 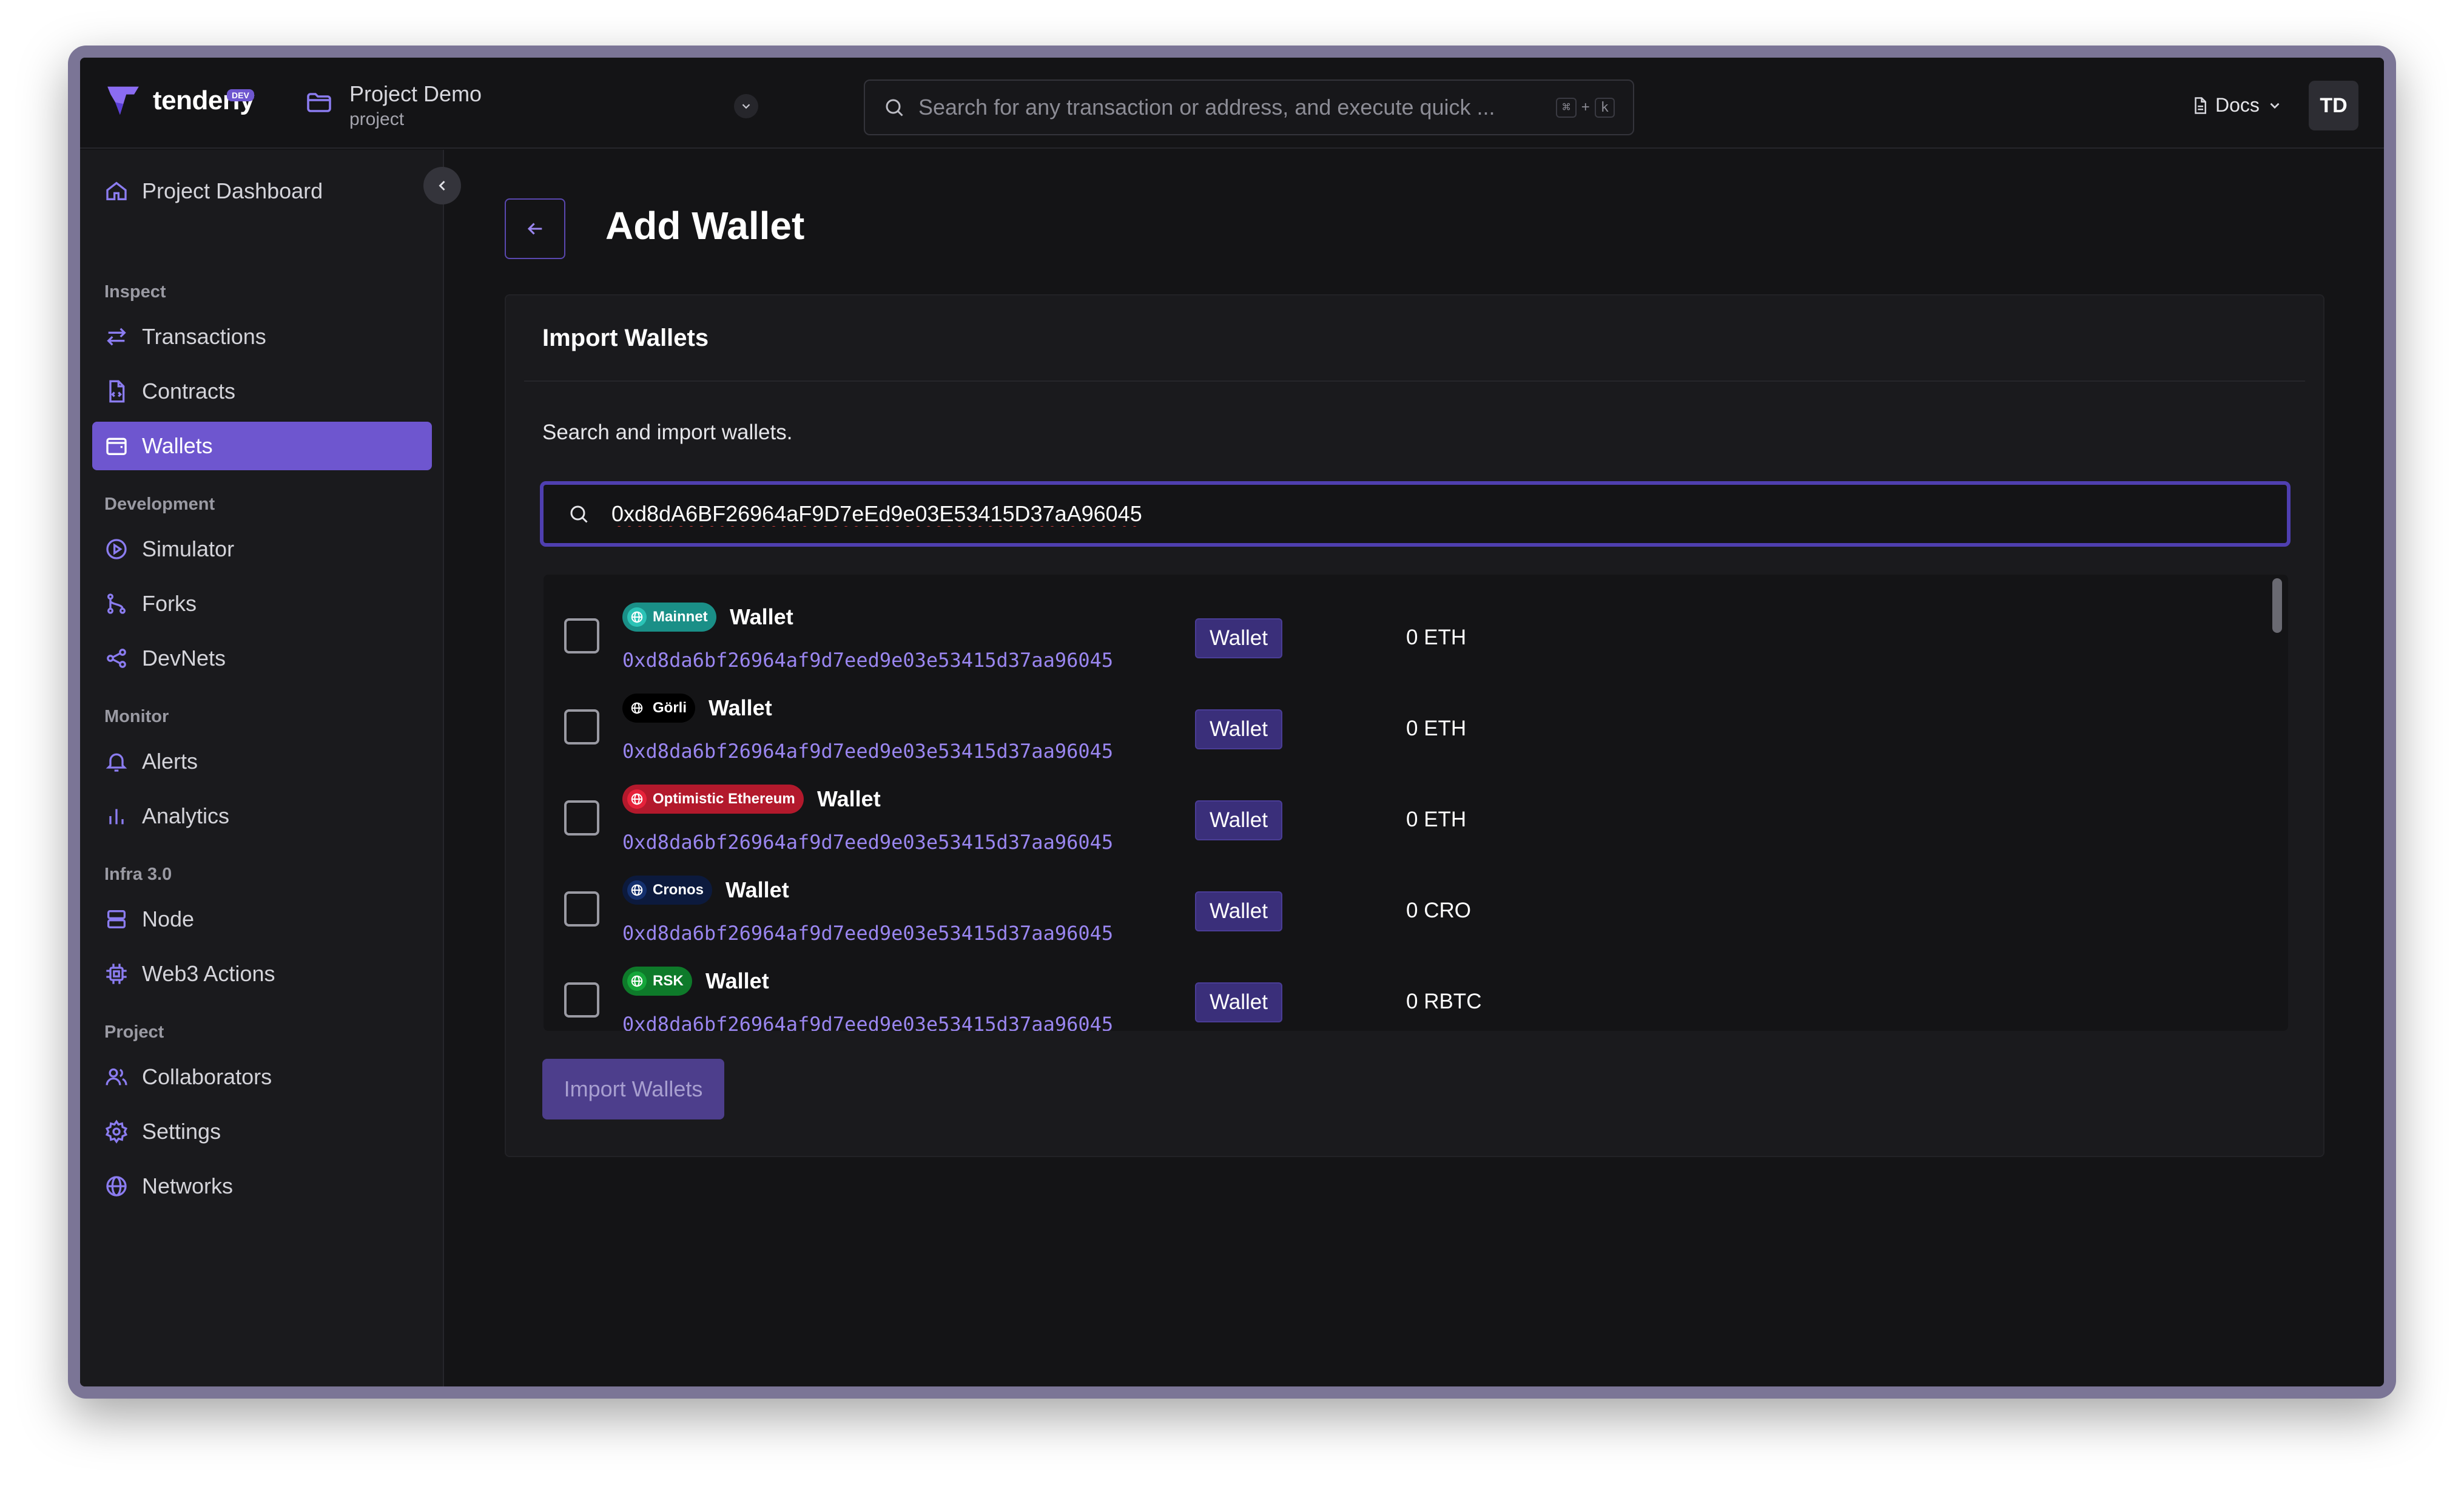 I want to click on global-search-input, so click(x=1238, y=107).